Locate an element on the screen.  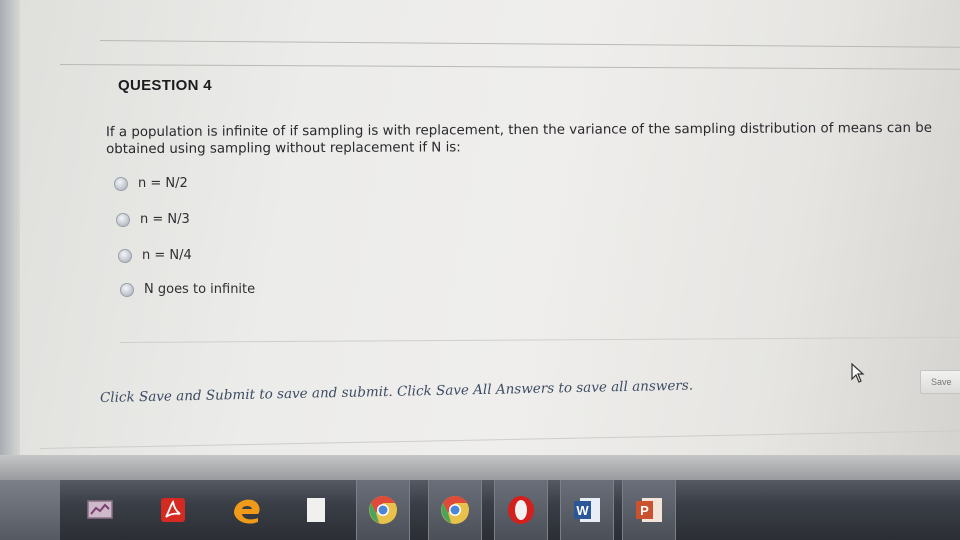
divider-footer is located at coordinates (499, 439).